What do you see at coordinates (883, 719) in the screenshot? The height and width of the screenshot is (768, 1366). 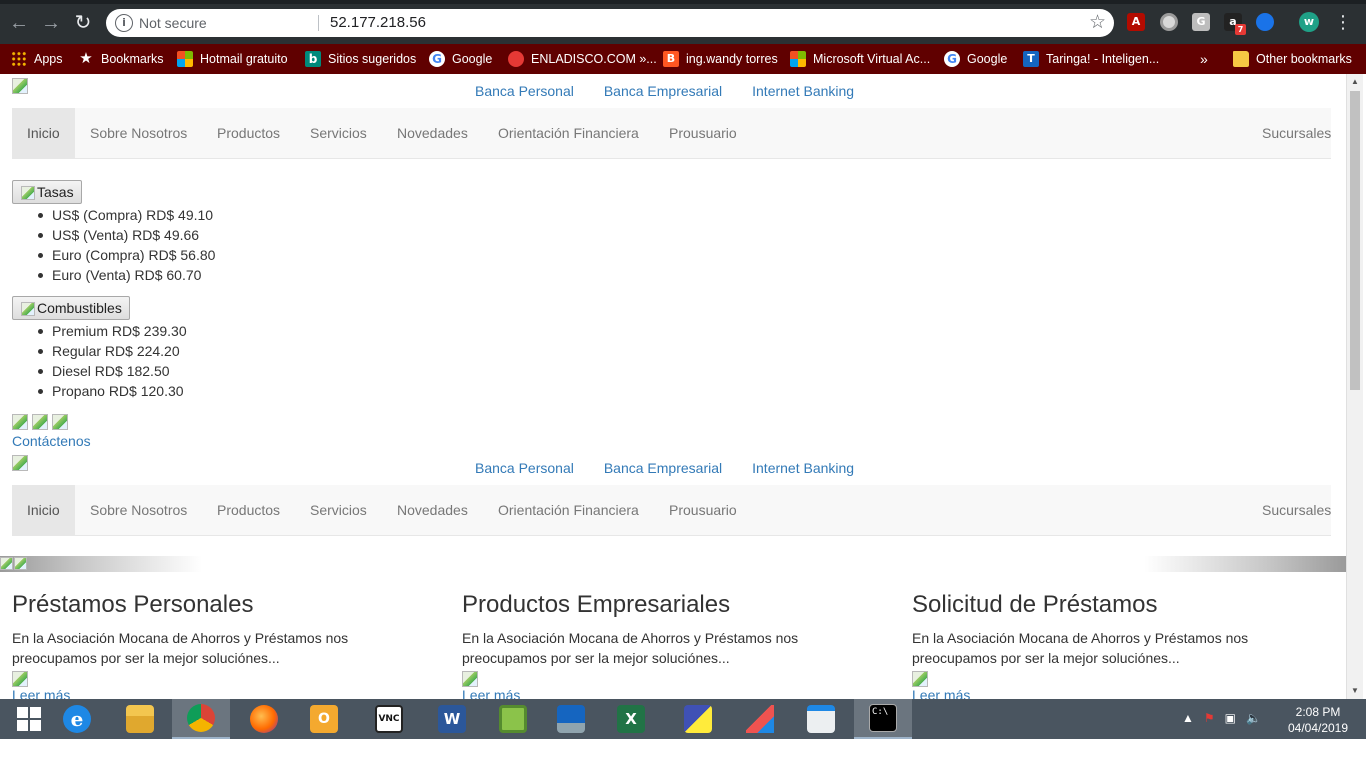 I see `taskbar-cmd: C:\` at bounding box center [883, 719].